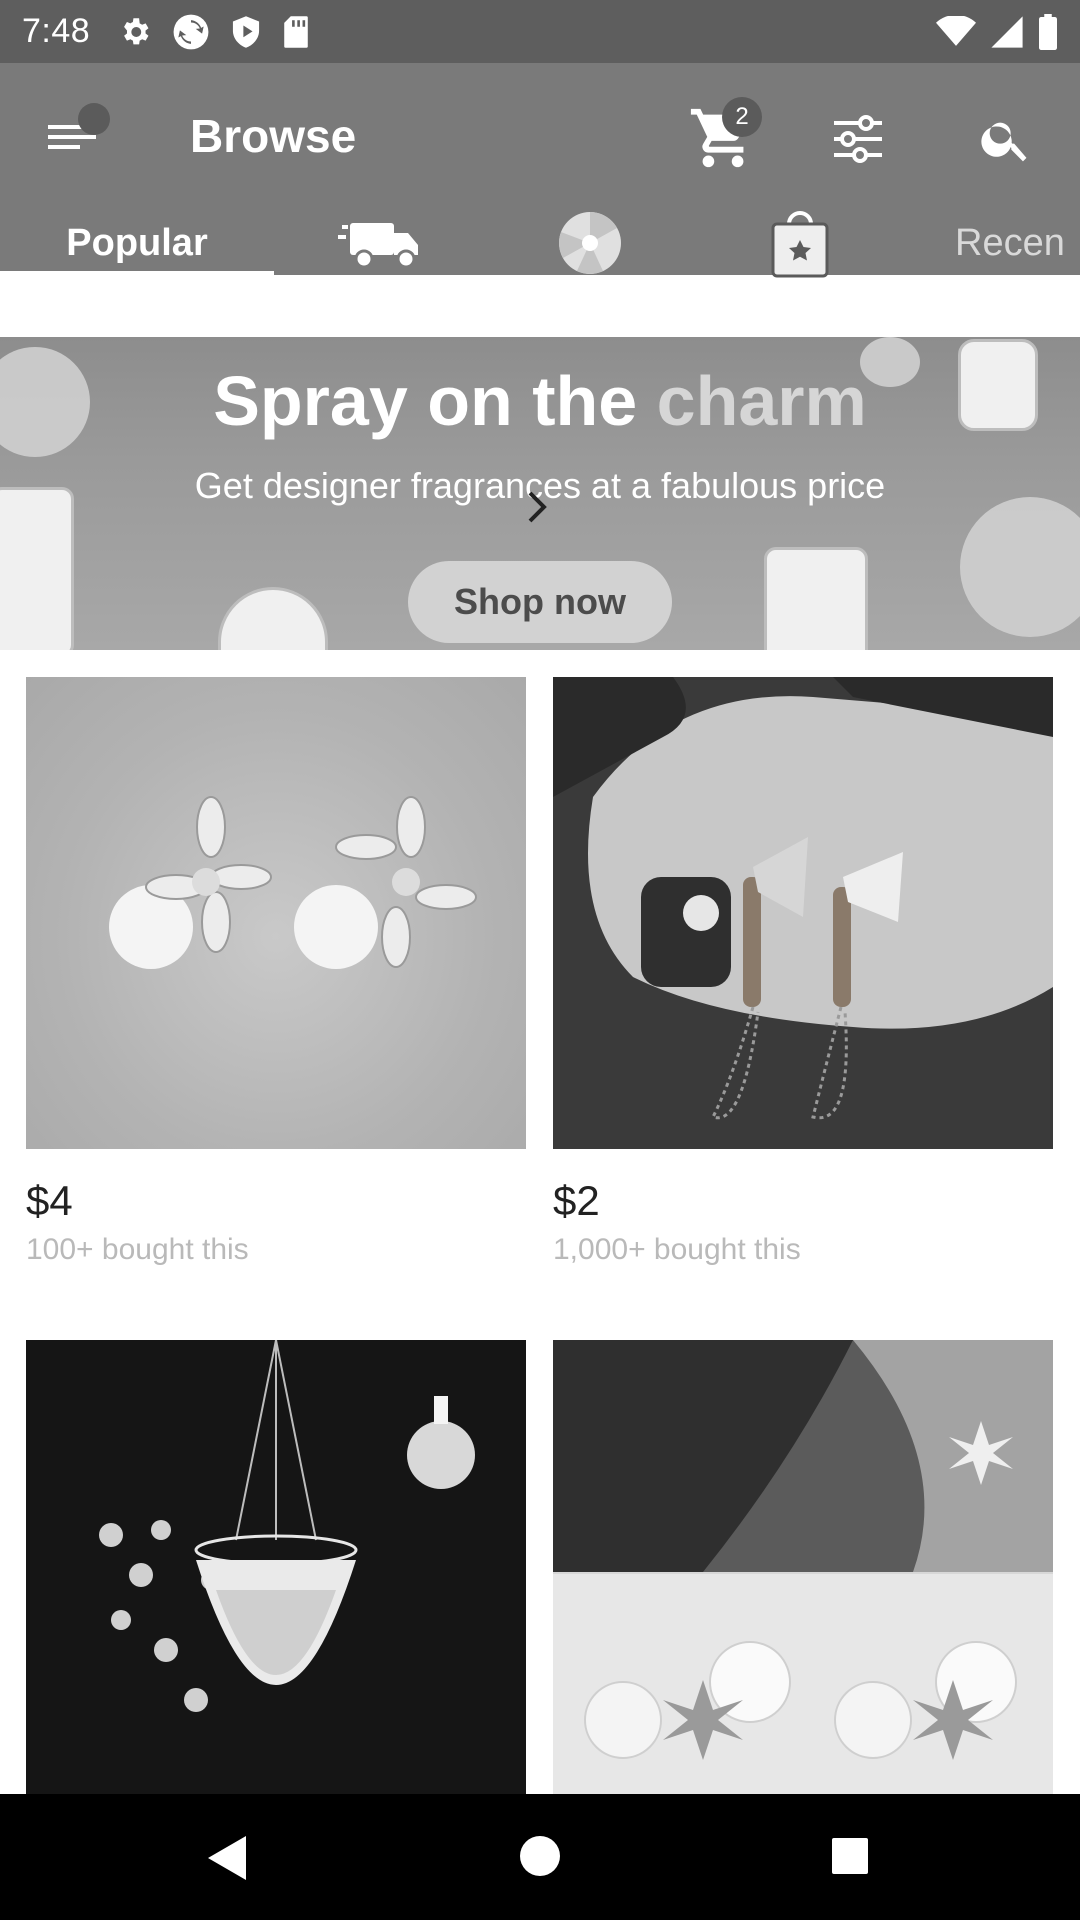 This screenshot has height=1920, width=1080. What do you see at coordinates (287, 1526) in the screenshot?
I see `dreamcatcher-lights-illustration` at bounding box center [287, 1526].